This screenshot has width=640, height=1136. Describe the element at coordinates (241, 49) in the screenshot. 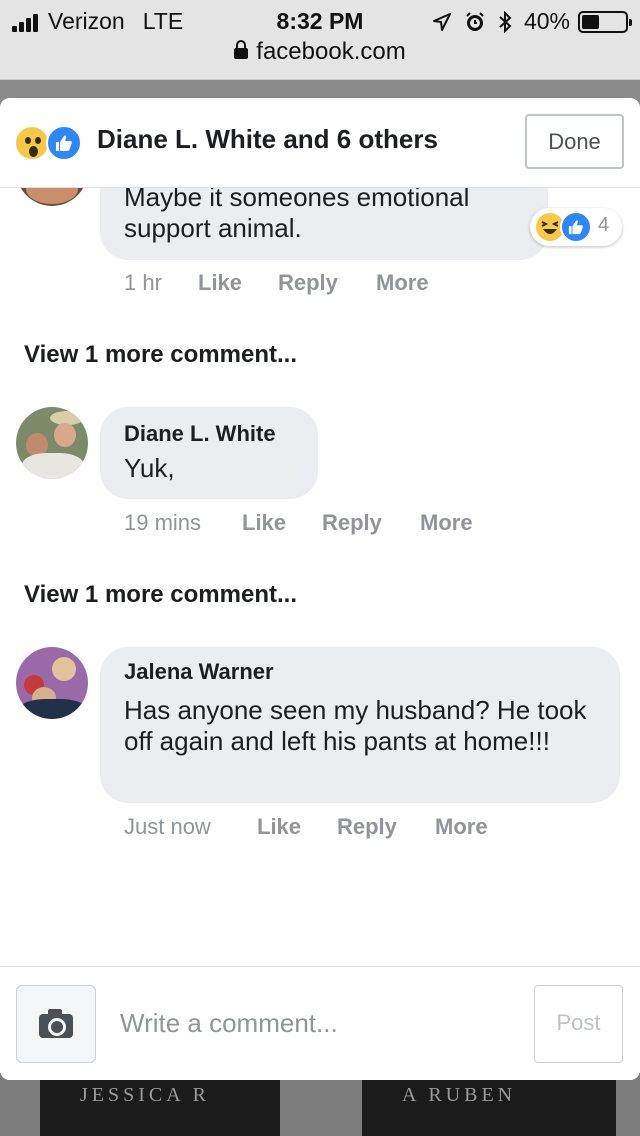

I see `lock-icon` at that location.